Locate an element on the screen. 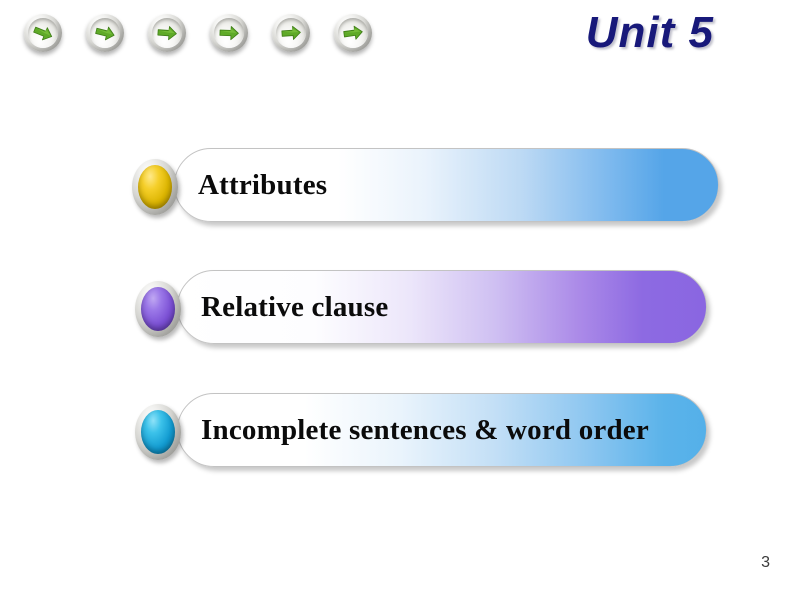 The image size is (800, 600). arrow-button-row is located at coordinates (198, 37).